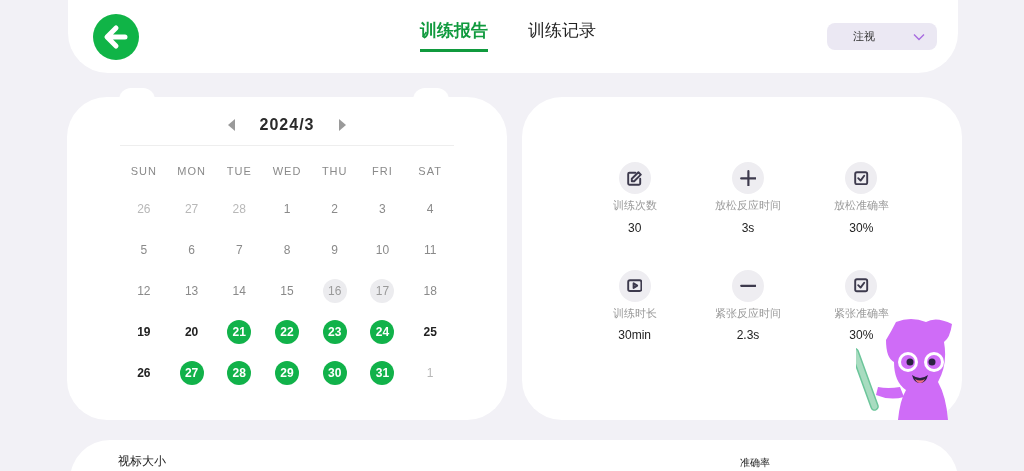 The image size is (1024, 471). What do you see at coordinates (287, 331) in the screenshot?
I see `calendar-day: 22` at bounding box center [287, 331].